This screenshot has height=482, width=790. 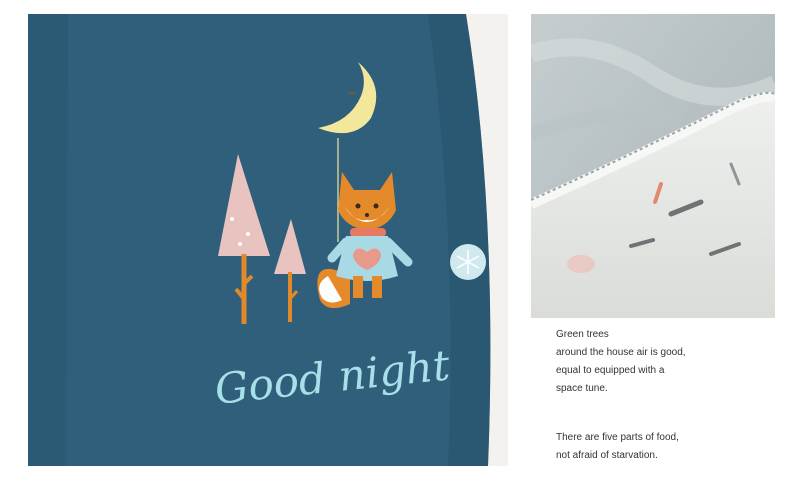 I want to click on caption-line: around the house air is good,, so click(x=621, y=352).